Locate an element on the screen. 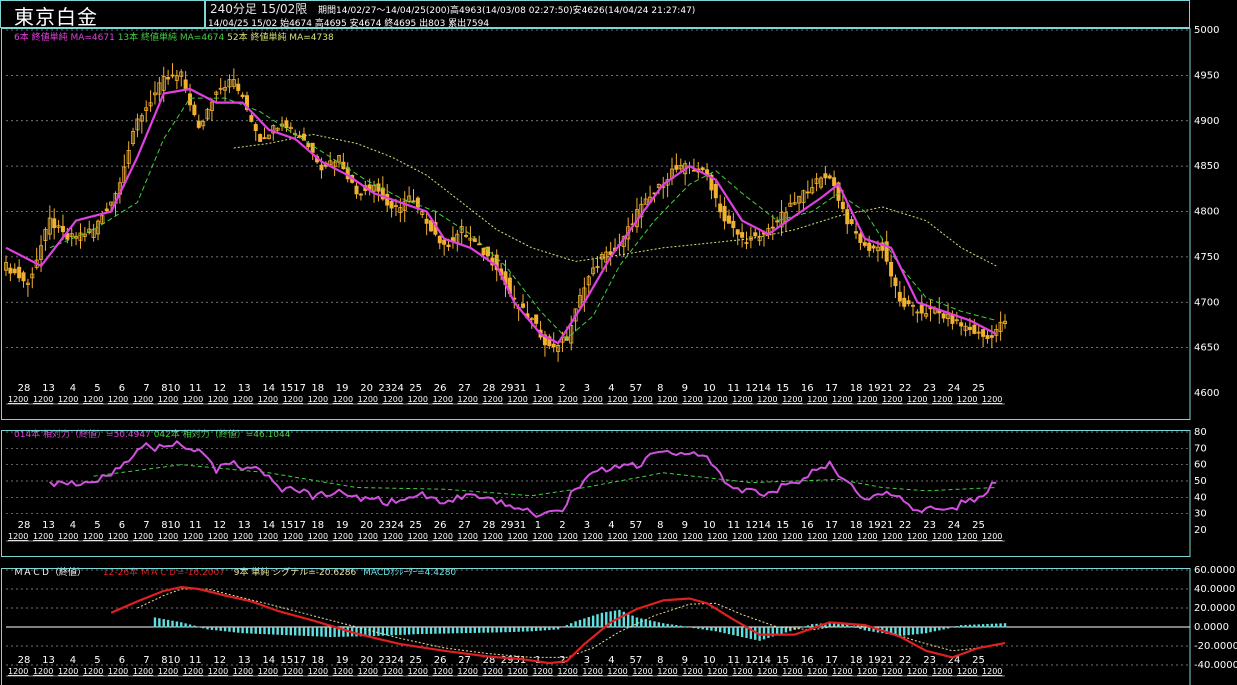 This screenshot has width=1237, height=685. date-label: 25 is located at coordinates (415, 525).